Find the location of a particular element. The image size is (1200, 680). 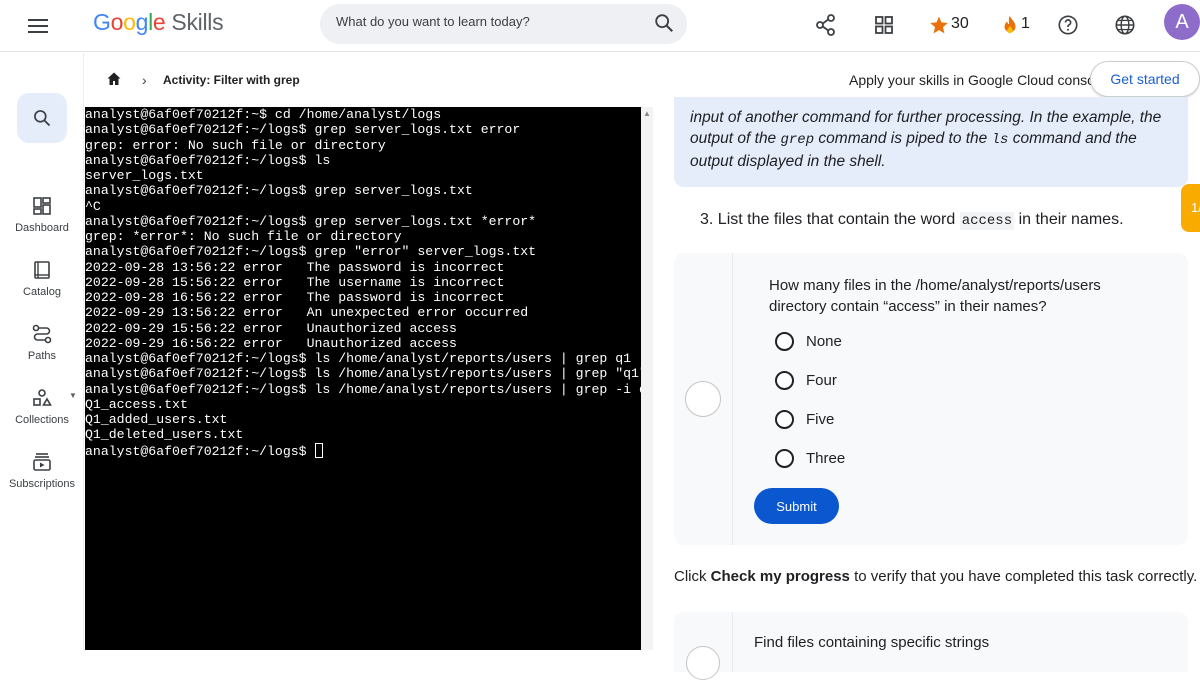

chevron-right-icon: › is located at coordinates (144, 80).